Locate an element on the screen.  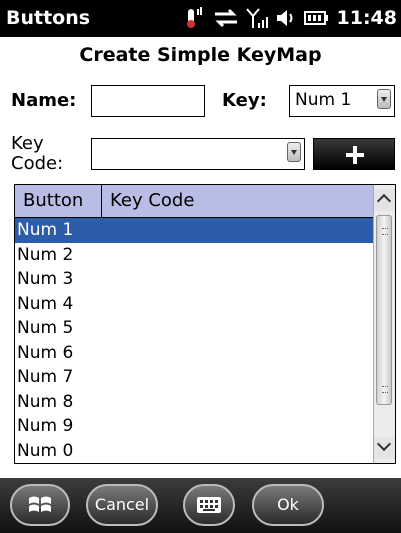
list-item: Num 5 is located at coordinates (194, 328).